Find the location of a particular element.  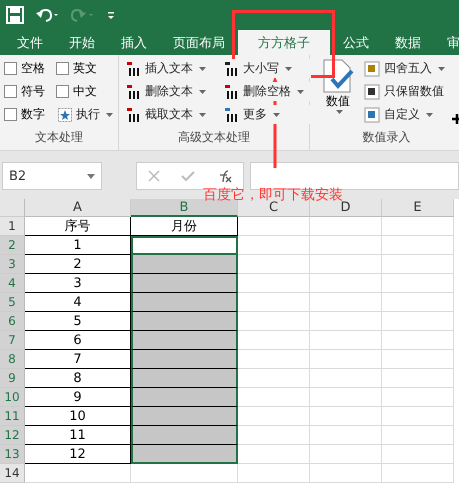

ribbon-tab: 公式 is located at coordinates (356, 42).